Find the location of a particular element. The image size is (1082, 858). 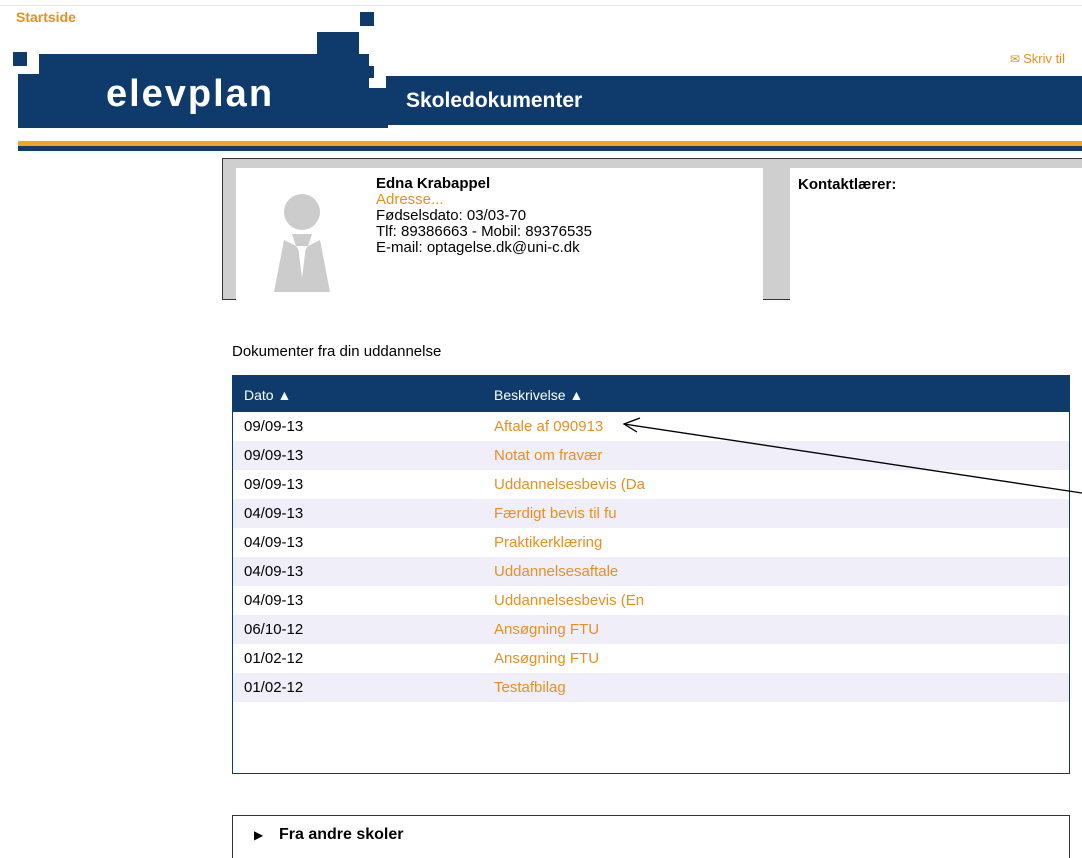

email: E-mail: optagelse.dk@uni-c.dk is located at coordinates (478, 247).